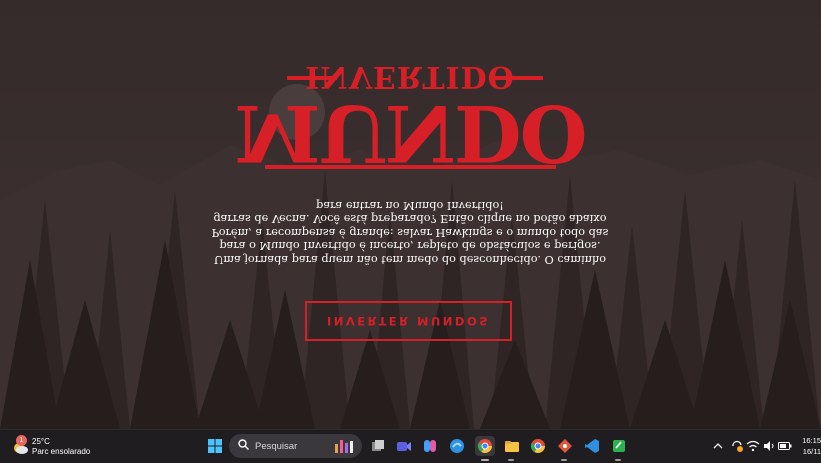 The height and width of the screenshot is (463, 821). What do you see at coordinates (564, 460) in the screenshot?
I see `git-indicator` at bounding box center [564, 460].